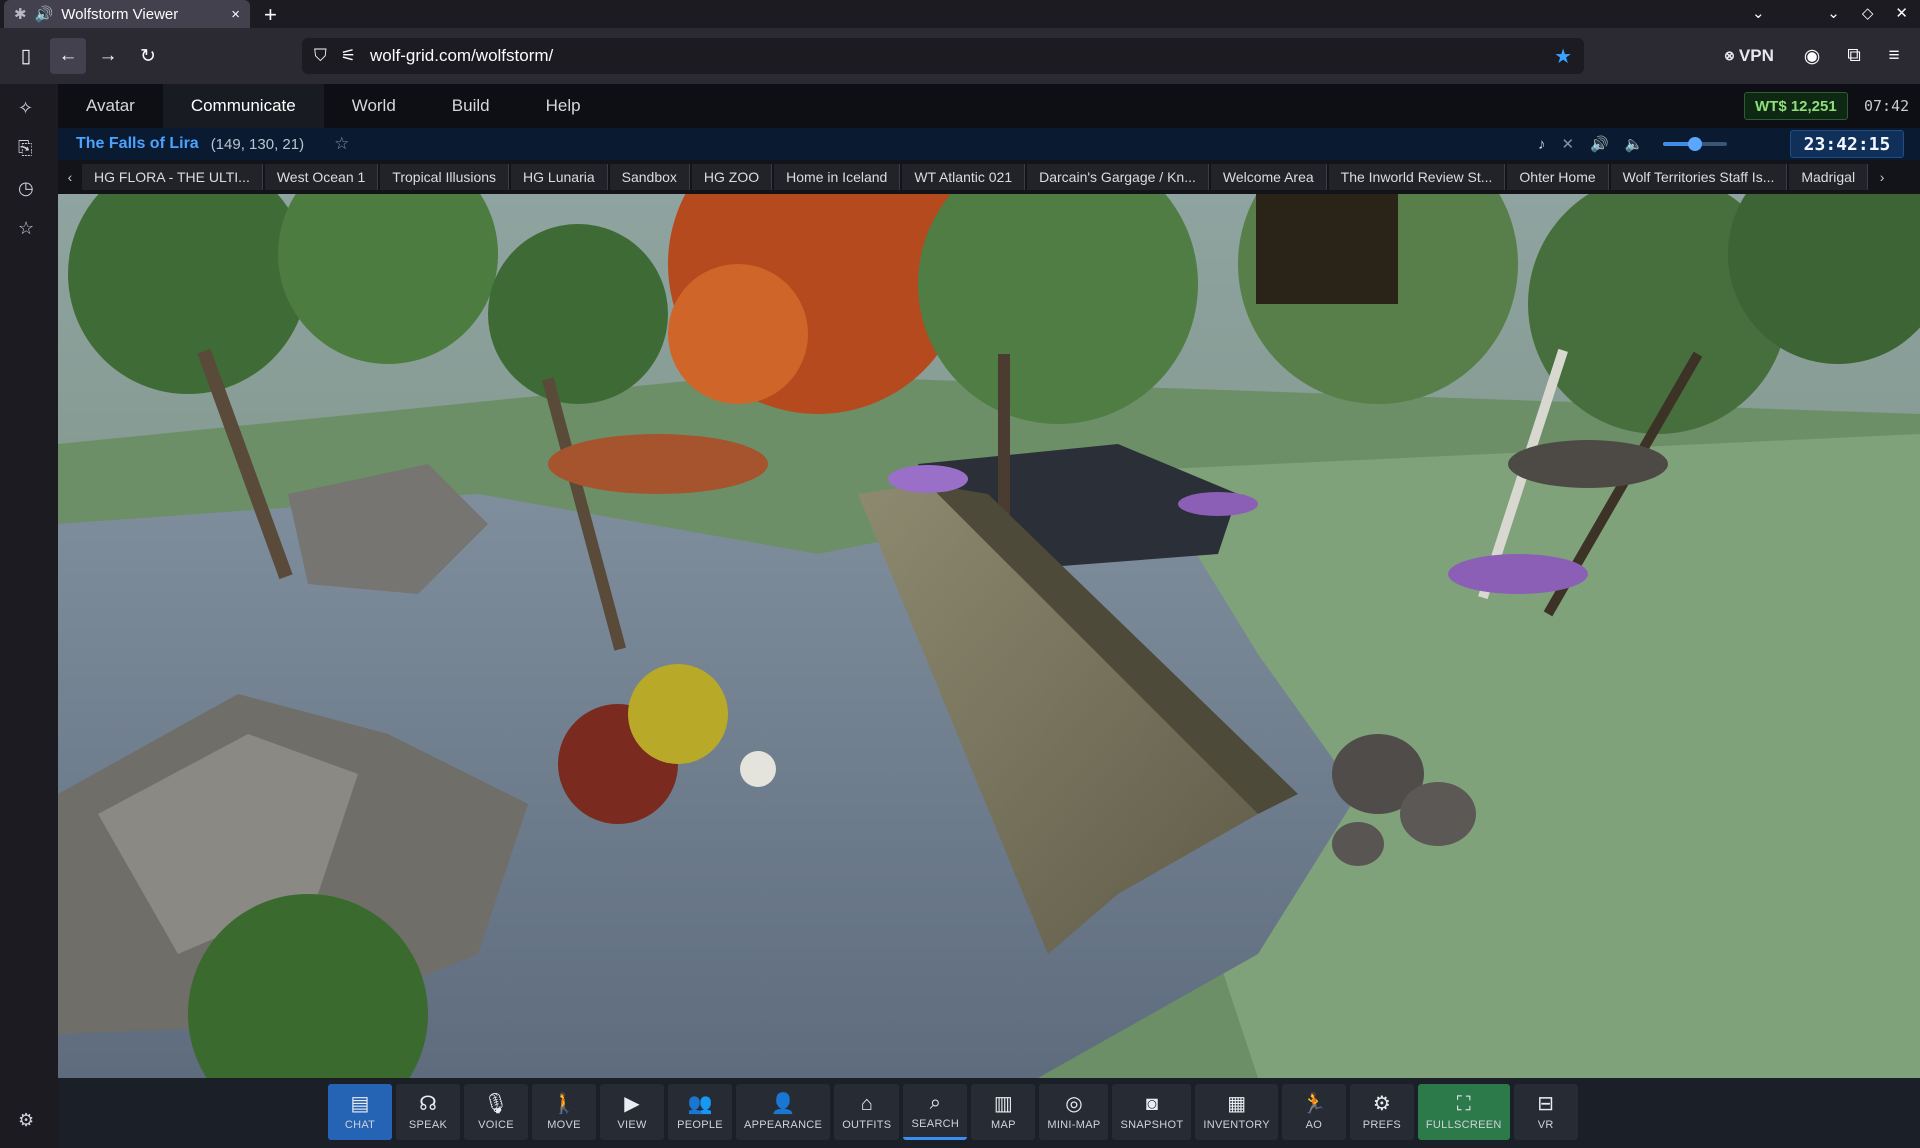 Image resolution: width=1920 pixels, height=1148 pixels. I want to click on view-button: ▶ VIEW, so click(632, 1112).